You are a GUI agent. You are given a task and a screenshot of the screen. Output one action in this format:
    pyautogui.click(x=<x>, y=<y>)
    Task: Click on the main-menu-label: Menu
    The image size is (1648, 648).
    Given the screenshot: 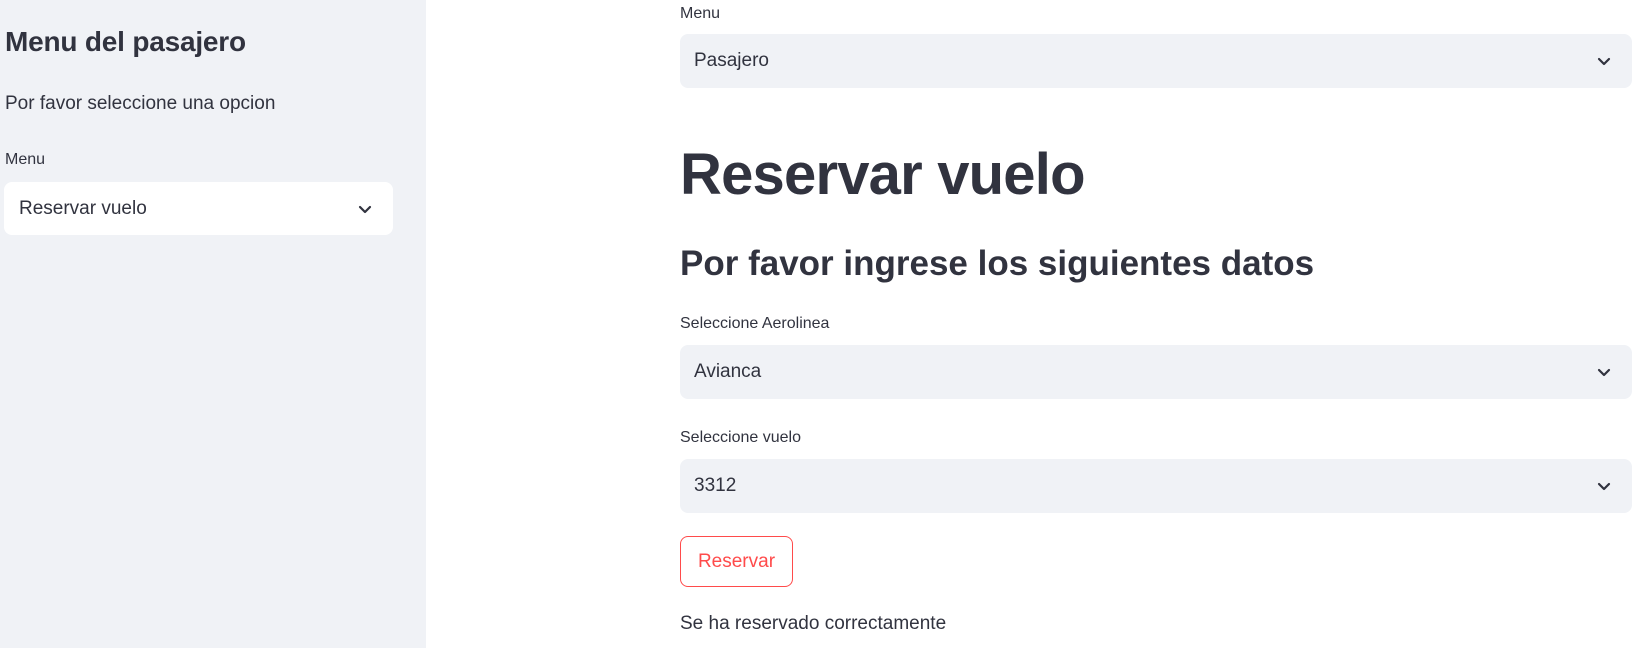 What is the action you would take?
    pyautogui.click(x=700, y=13)
    